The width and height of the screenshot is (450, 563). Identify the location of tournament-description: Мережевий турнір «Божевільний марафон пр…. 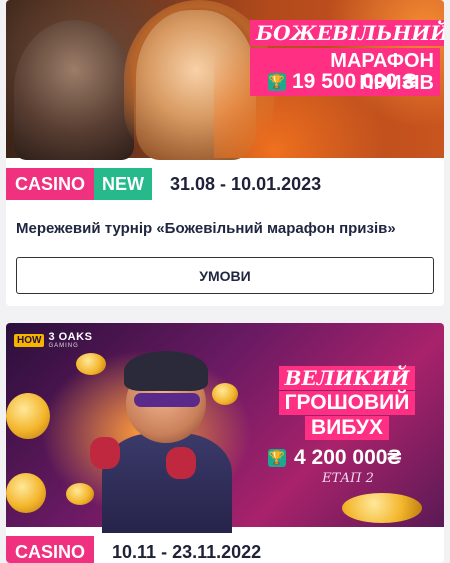
(206, 228).